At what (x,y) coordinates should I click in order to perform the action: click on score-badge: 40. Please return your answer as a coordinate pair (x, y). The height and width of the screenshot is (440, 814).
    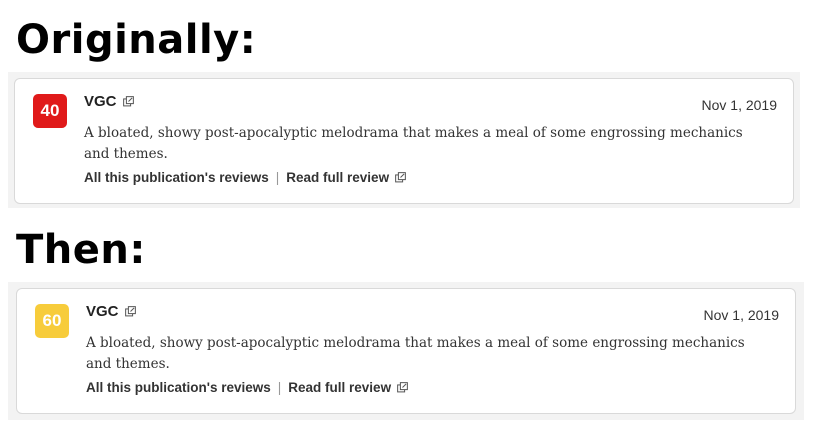
    Looking at the image, I should click on (50, 111).